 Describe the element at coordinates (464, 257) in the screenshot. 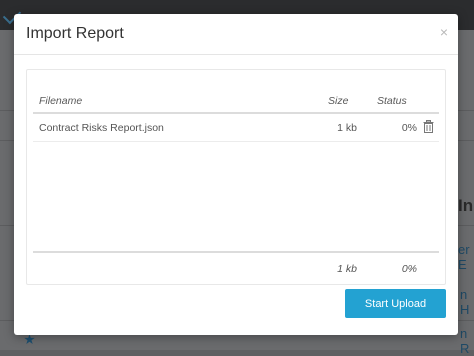

I see `background-link: er E` at that location.